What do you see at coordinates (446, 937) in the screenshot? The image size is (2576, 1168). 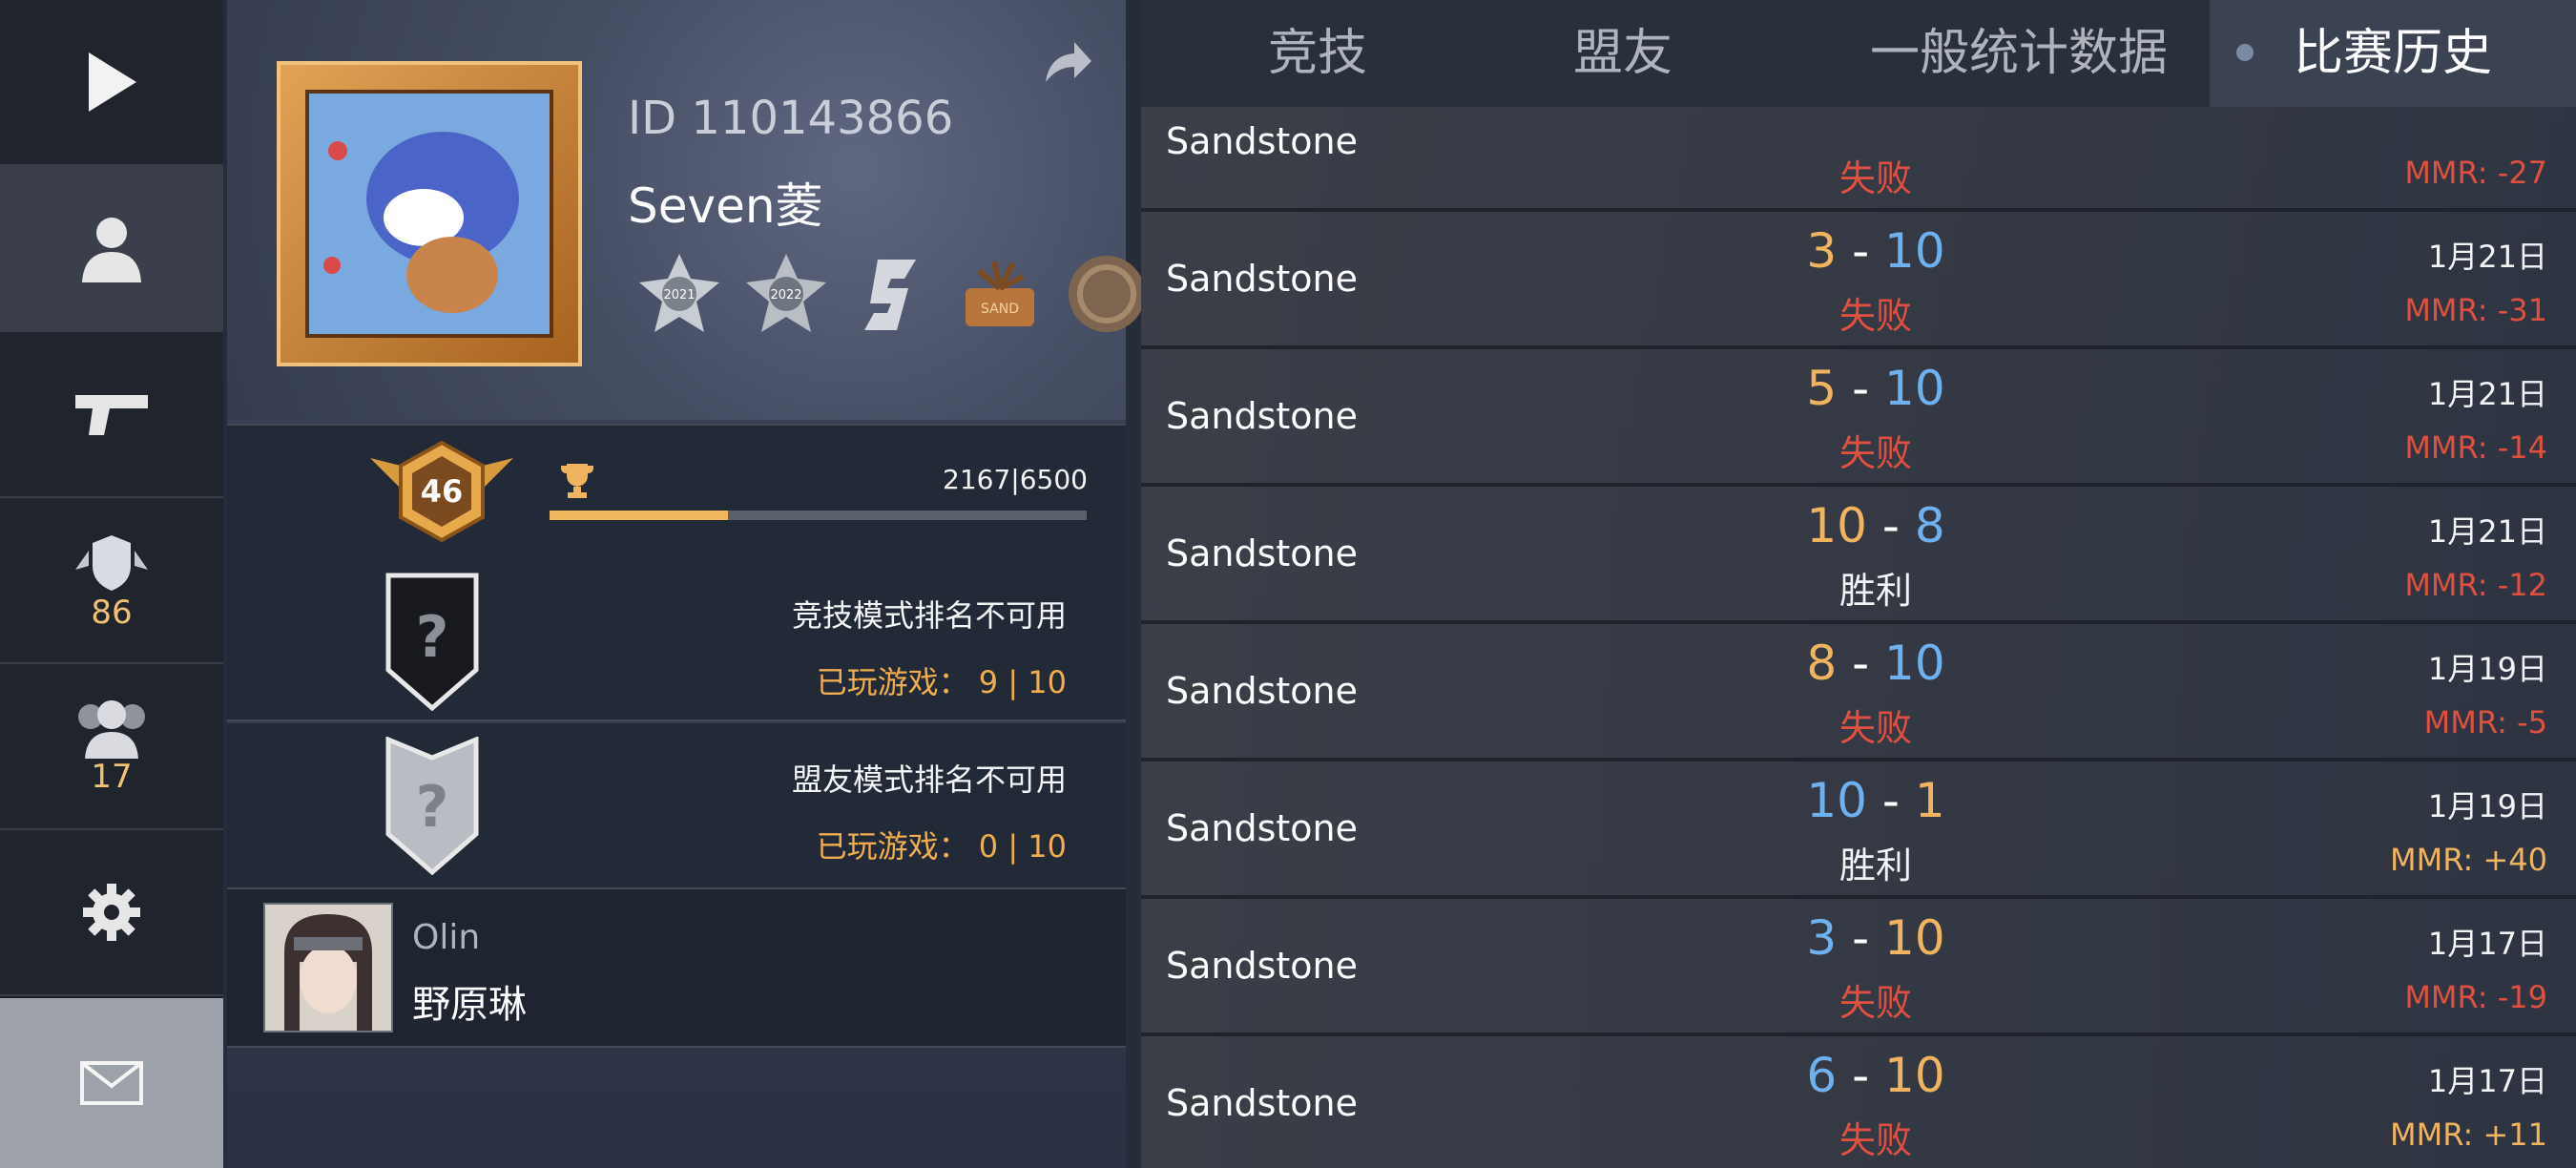 I see `friend-nickname: Olin` at bounding box center [446, 937].